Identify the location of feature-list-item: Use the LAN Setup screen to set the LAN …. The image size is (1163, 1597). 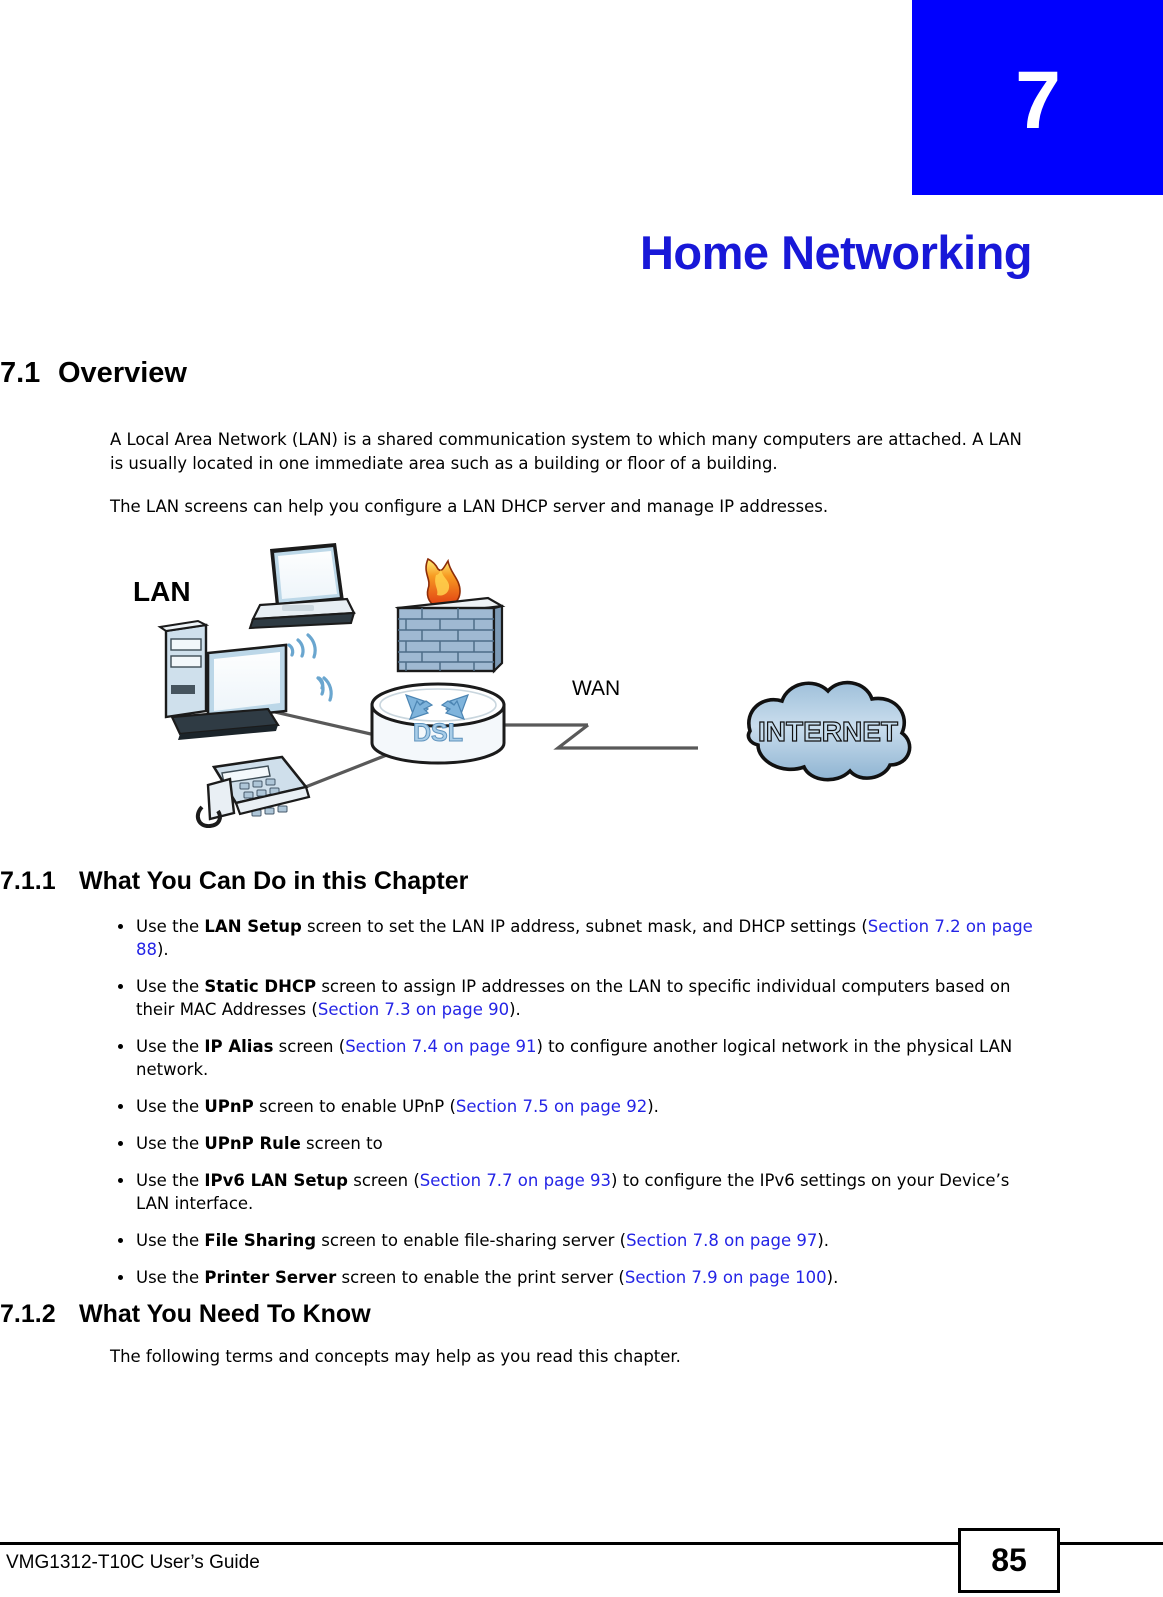
(572, 938).